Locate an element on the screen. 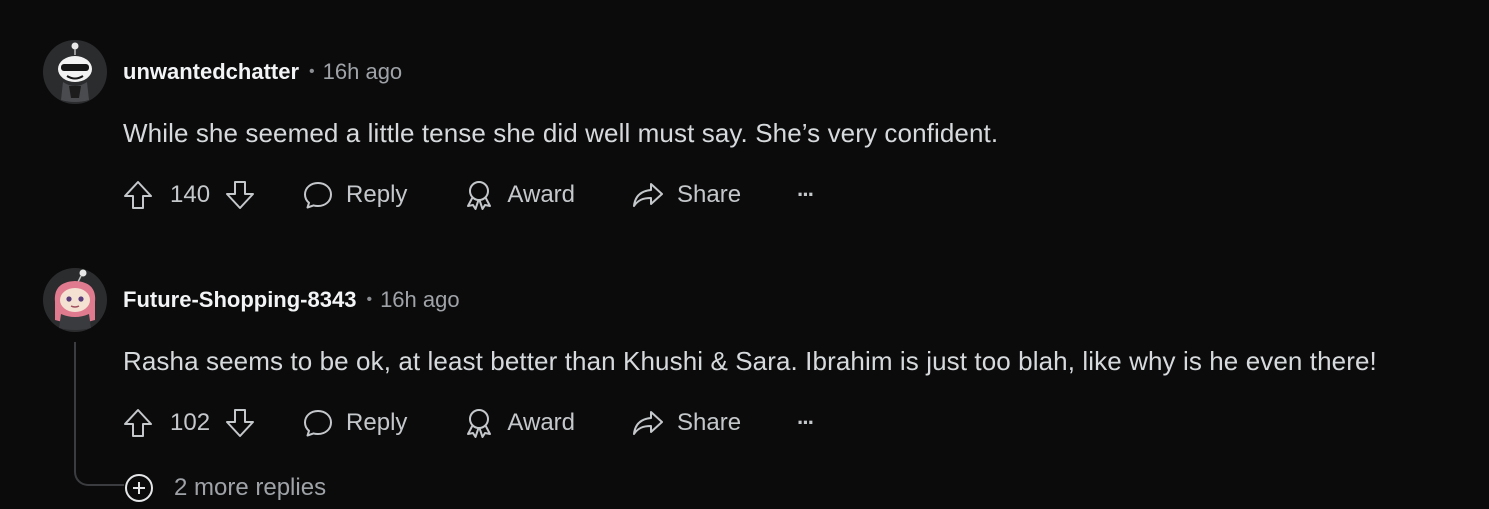 The image size is (1489, 509). comment-action-bar: 102 Reply Award Share ··· is located at coordinates (468, 423).